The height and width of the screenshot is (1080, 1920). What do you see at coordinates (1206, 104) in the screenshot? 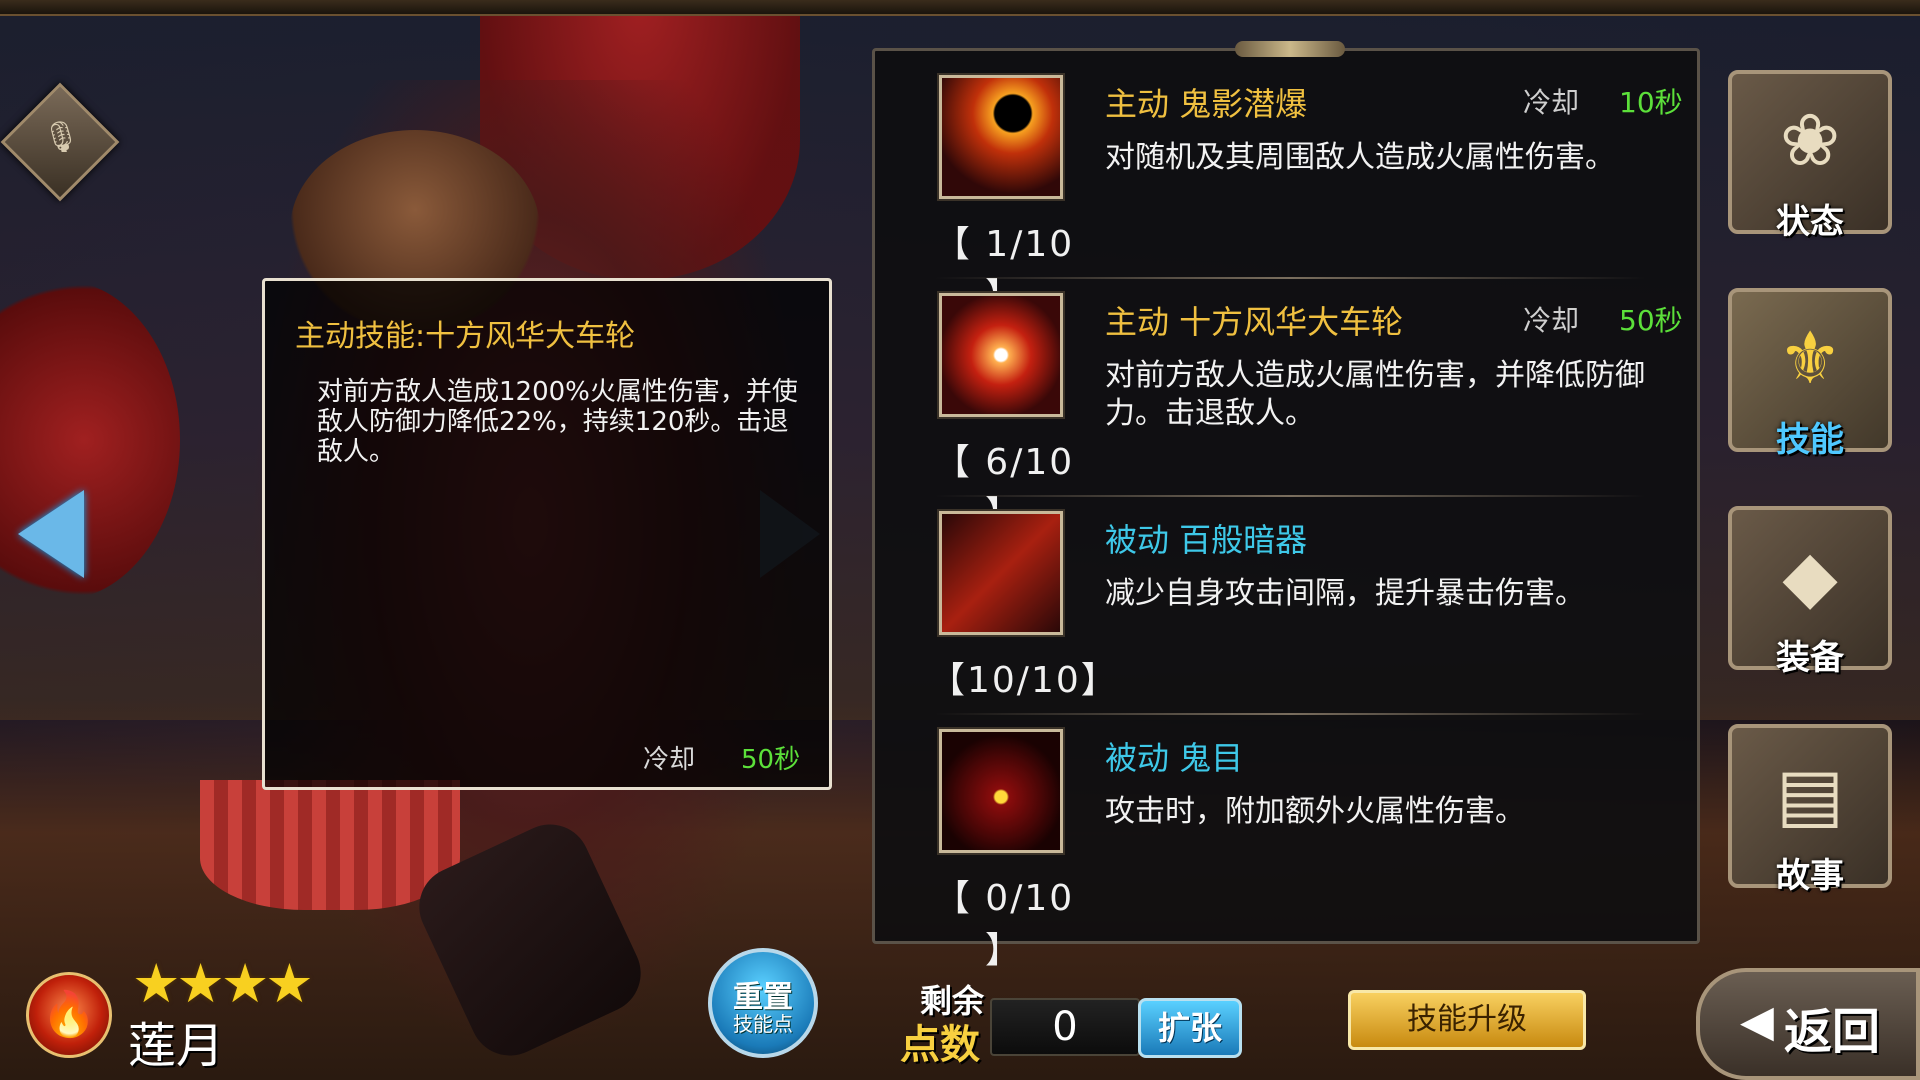
I see `skill-name: 主动 鬼影潜爆` at bounding box center [1206, 104].